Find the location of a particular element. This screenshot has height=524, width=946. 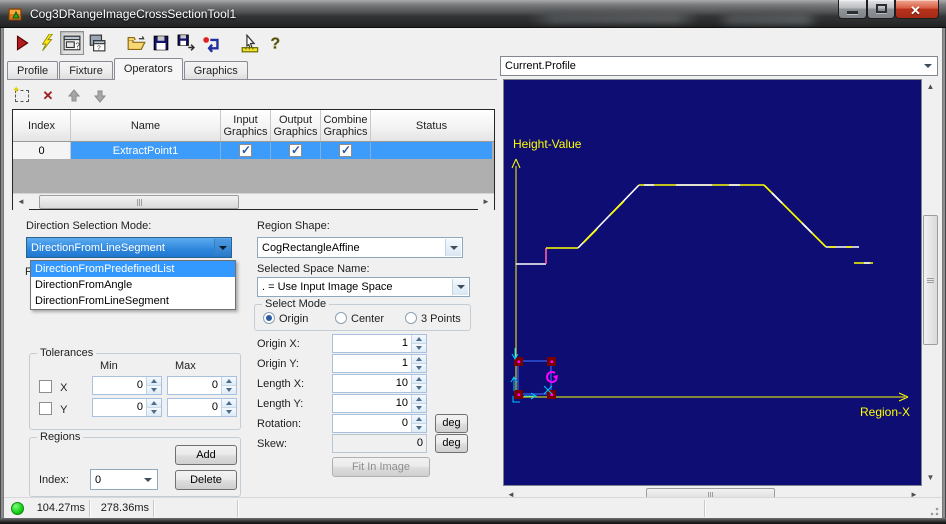

rotation-spinner: 0 is located at coordinates (379, 423).